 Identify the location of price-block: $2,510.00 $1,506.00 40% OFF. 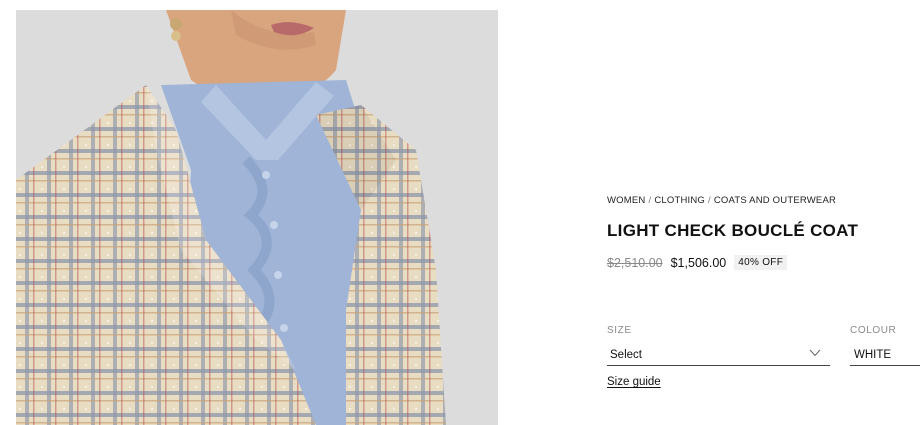
(697, 262).